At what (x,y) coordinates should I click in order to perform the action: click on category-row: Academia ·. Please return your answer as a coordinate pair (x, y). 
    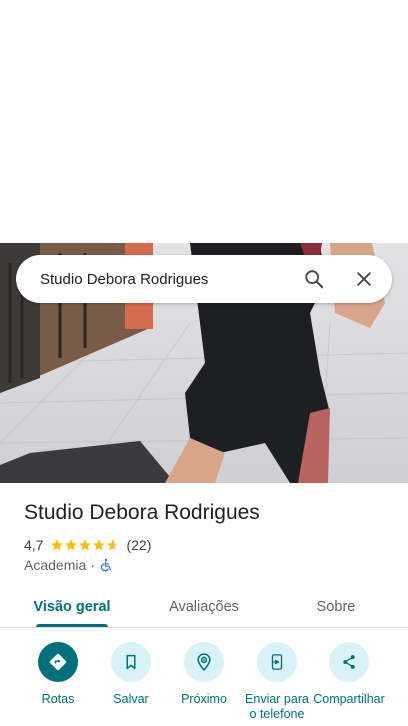
    Looking at the image, I should click on (68, 565).